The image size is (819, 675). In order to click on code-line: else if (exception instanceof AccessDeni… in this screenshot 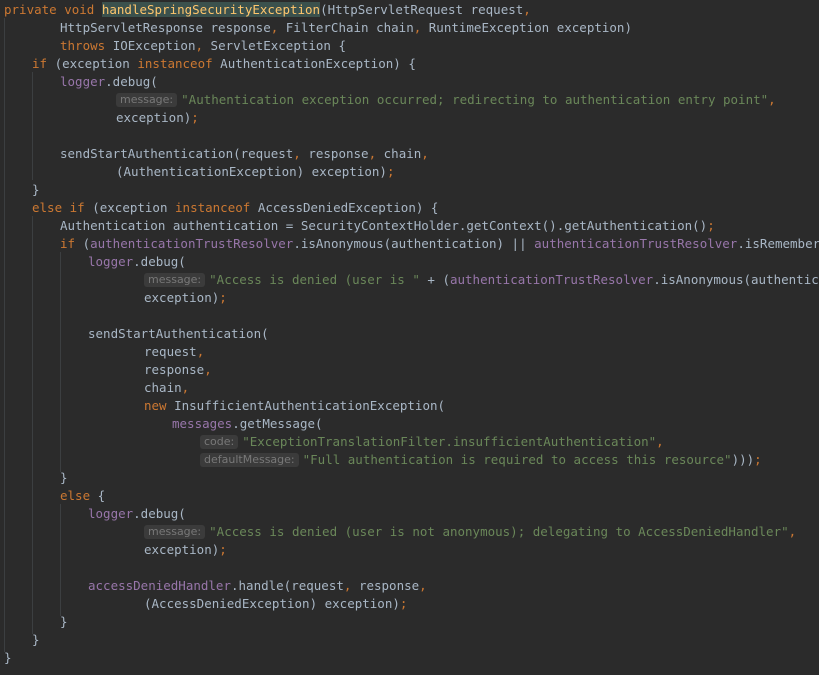, I will do `click(219, 208)`.